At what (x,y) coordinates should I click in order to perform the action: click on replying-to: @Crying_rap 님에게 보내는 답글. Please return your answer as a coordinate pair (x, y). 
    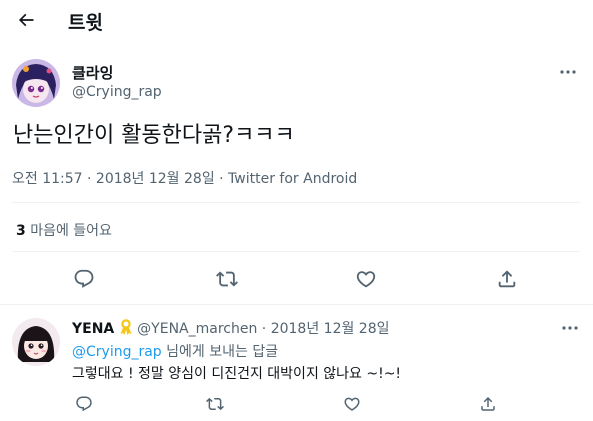
    Looking at the image, I should click on (175, 351).